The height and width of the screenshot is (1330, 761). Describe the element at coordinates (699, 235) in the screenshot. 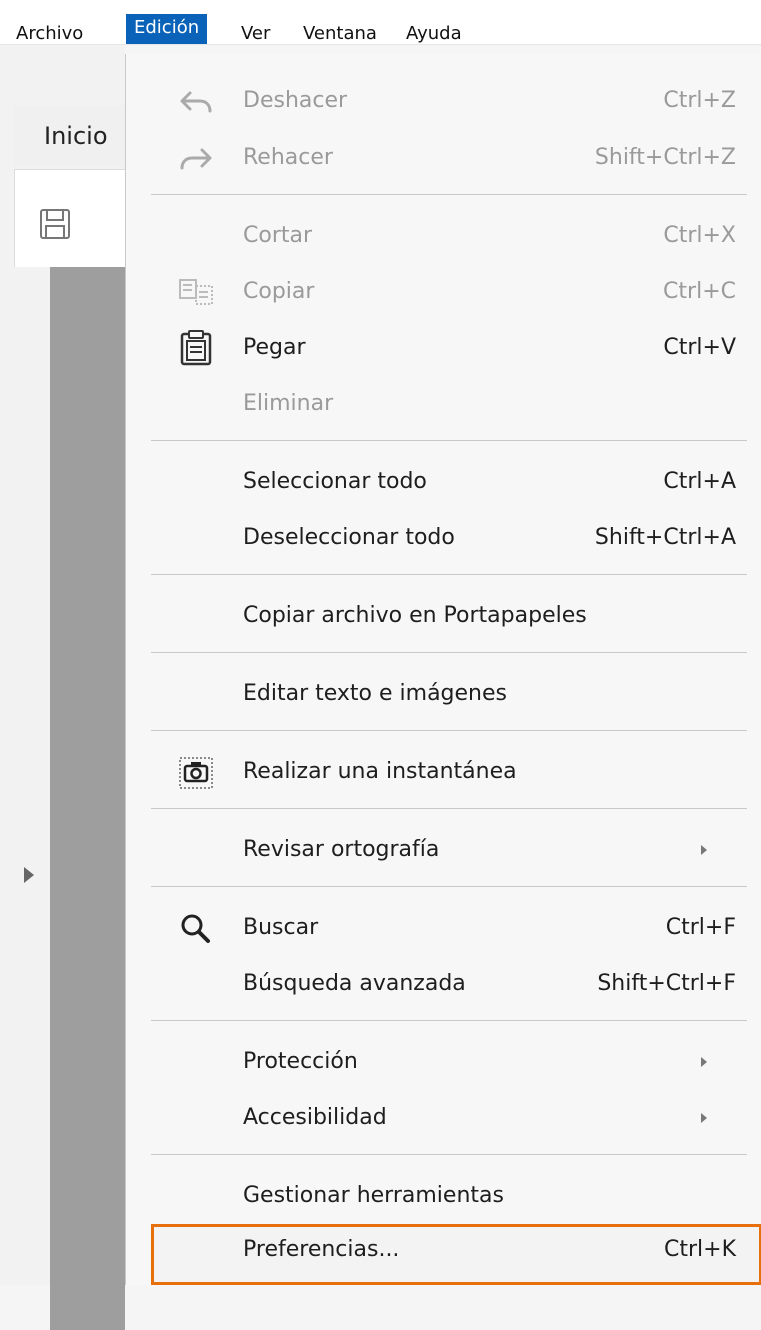

I see `menu-item-shortcut: Ctrl+X` at that location.